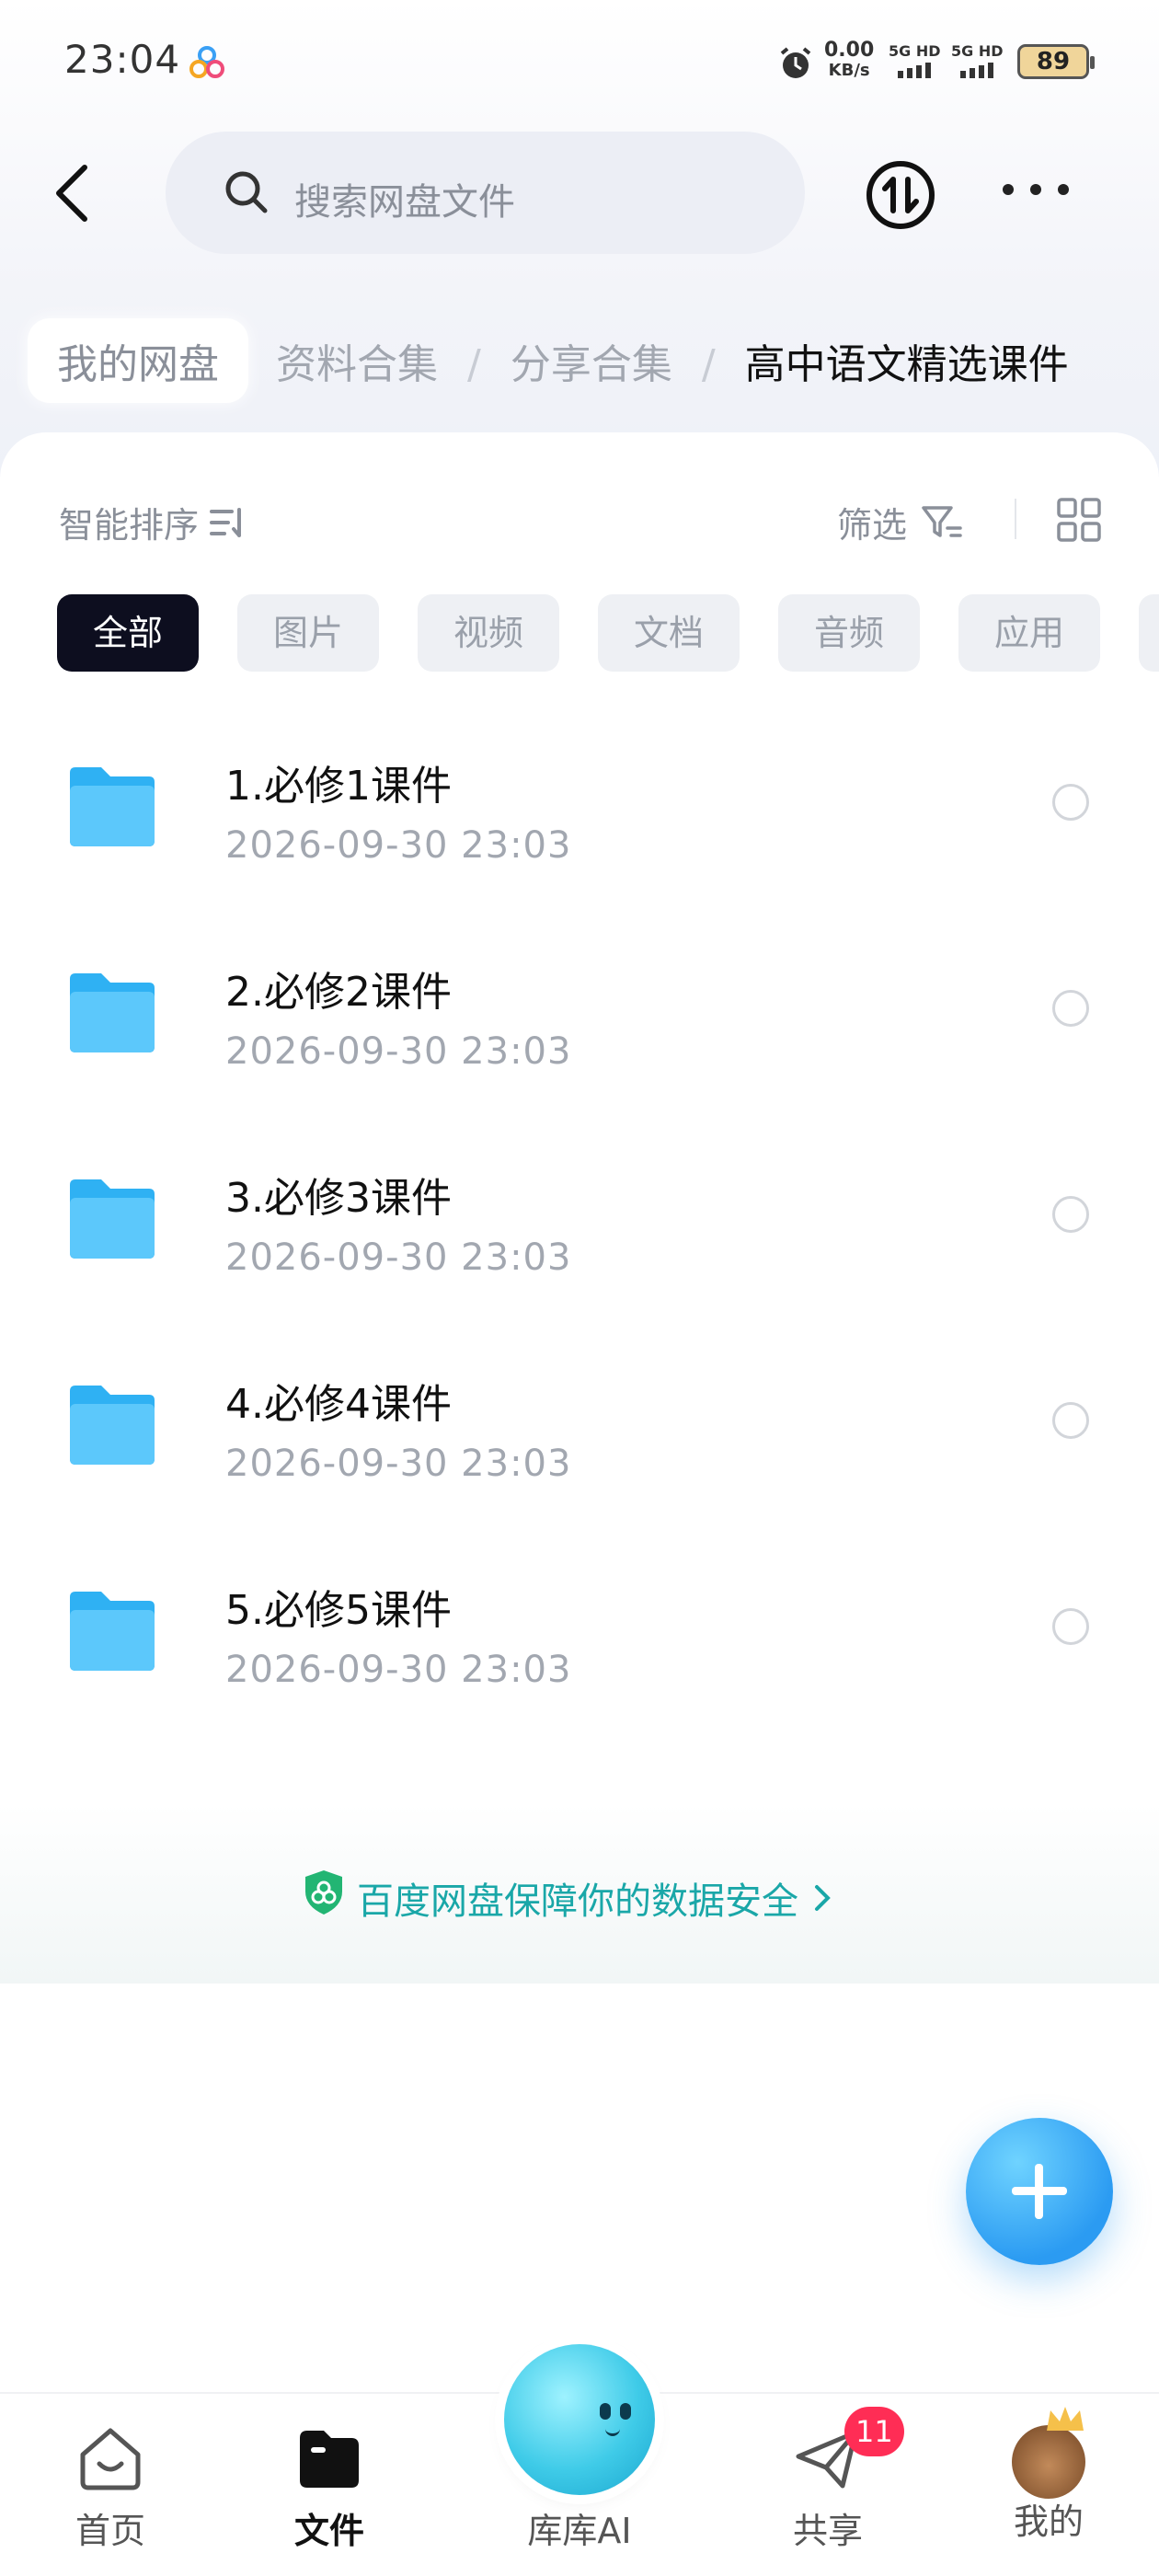 The image size is (1159, 2576). Describe the element at coordinates (1039, 194) in the screenshot. I see `more-icon` at that location.